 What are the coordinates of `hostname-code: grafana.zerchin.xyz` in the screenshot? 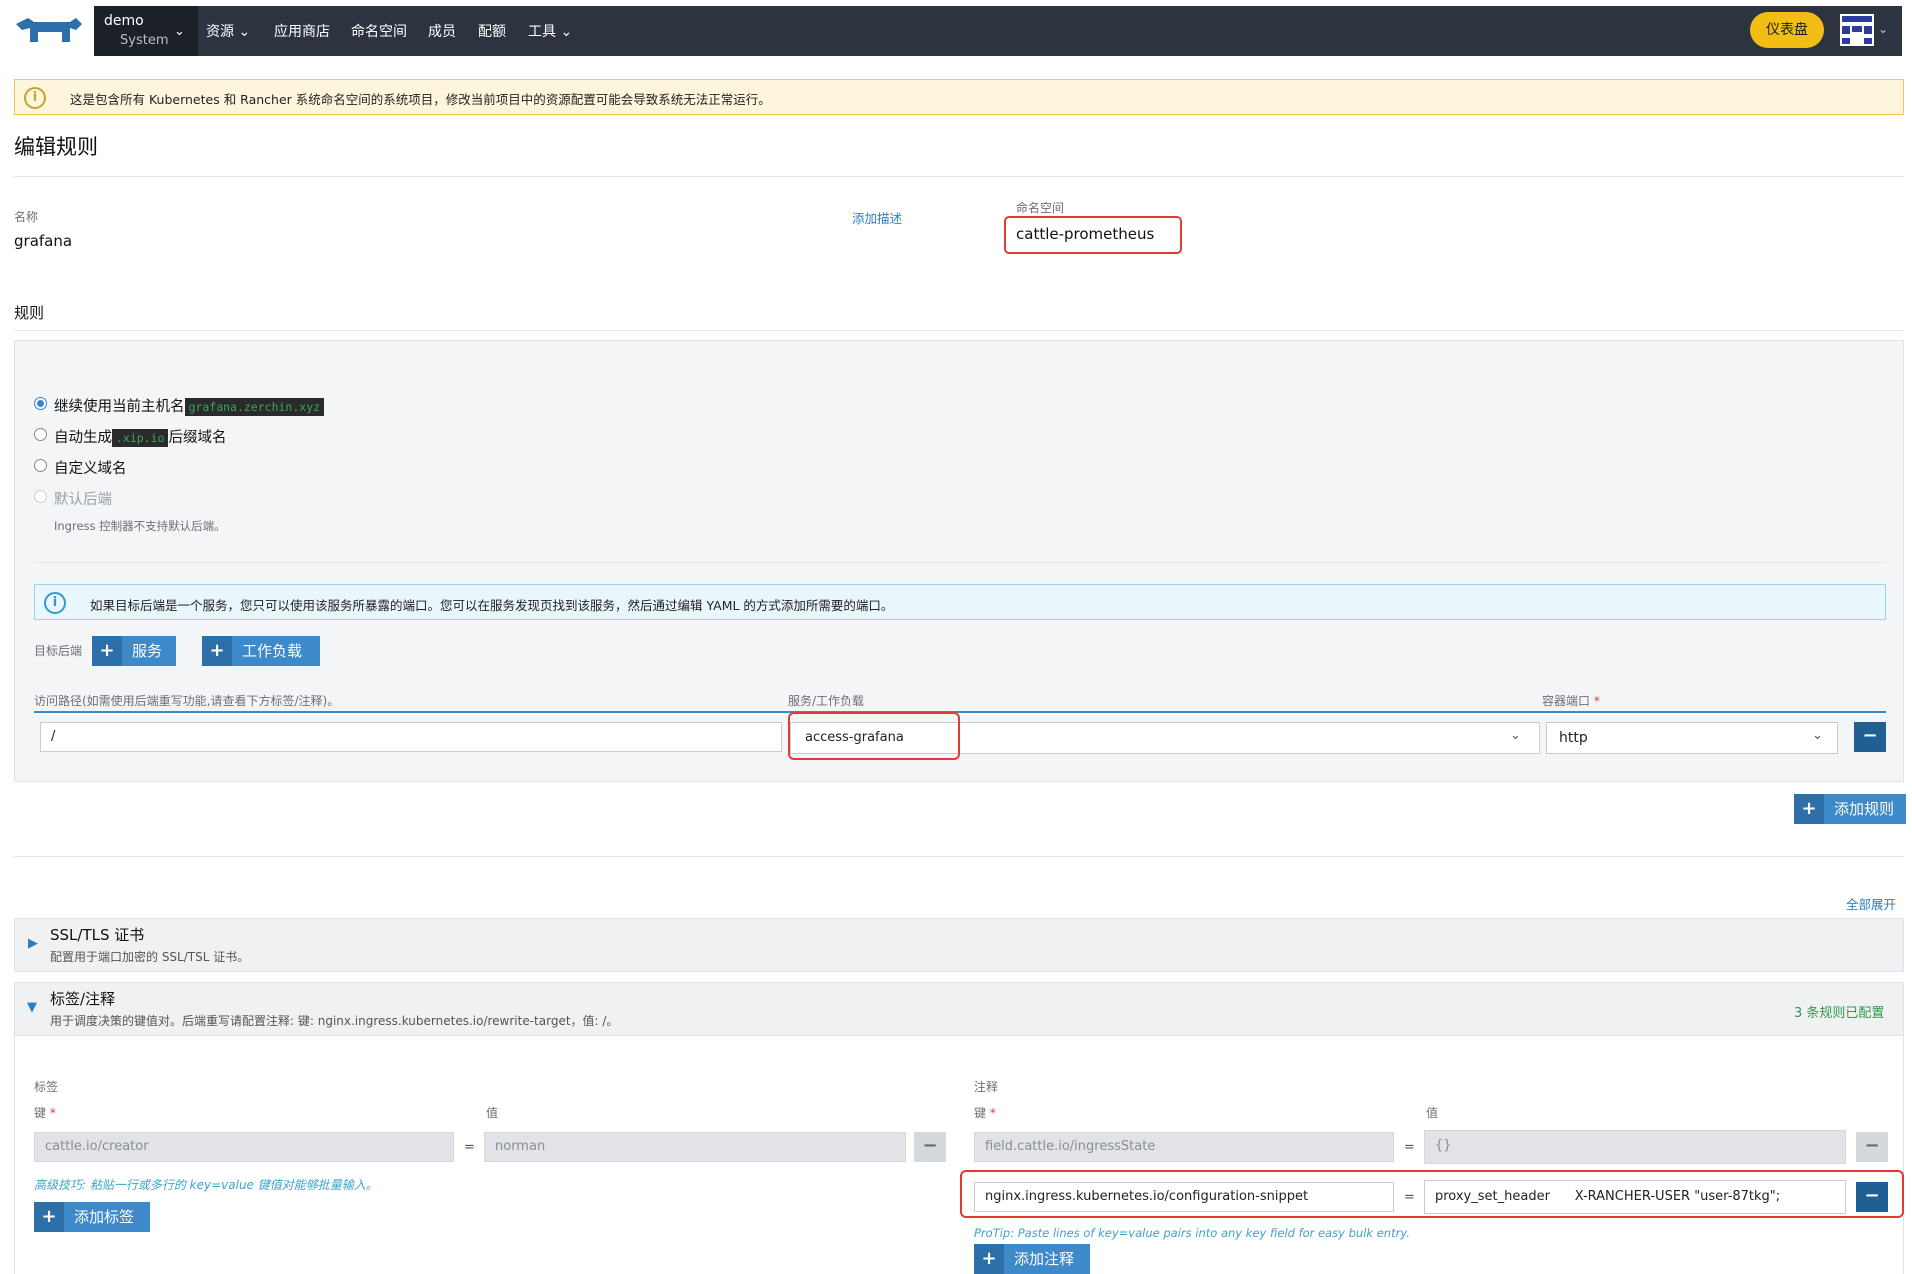 It's located at (254, 407).